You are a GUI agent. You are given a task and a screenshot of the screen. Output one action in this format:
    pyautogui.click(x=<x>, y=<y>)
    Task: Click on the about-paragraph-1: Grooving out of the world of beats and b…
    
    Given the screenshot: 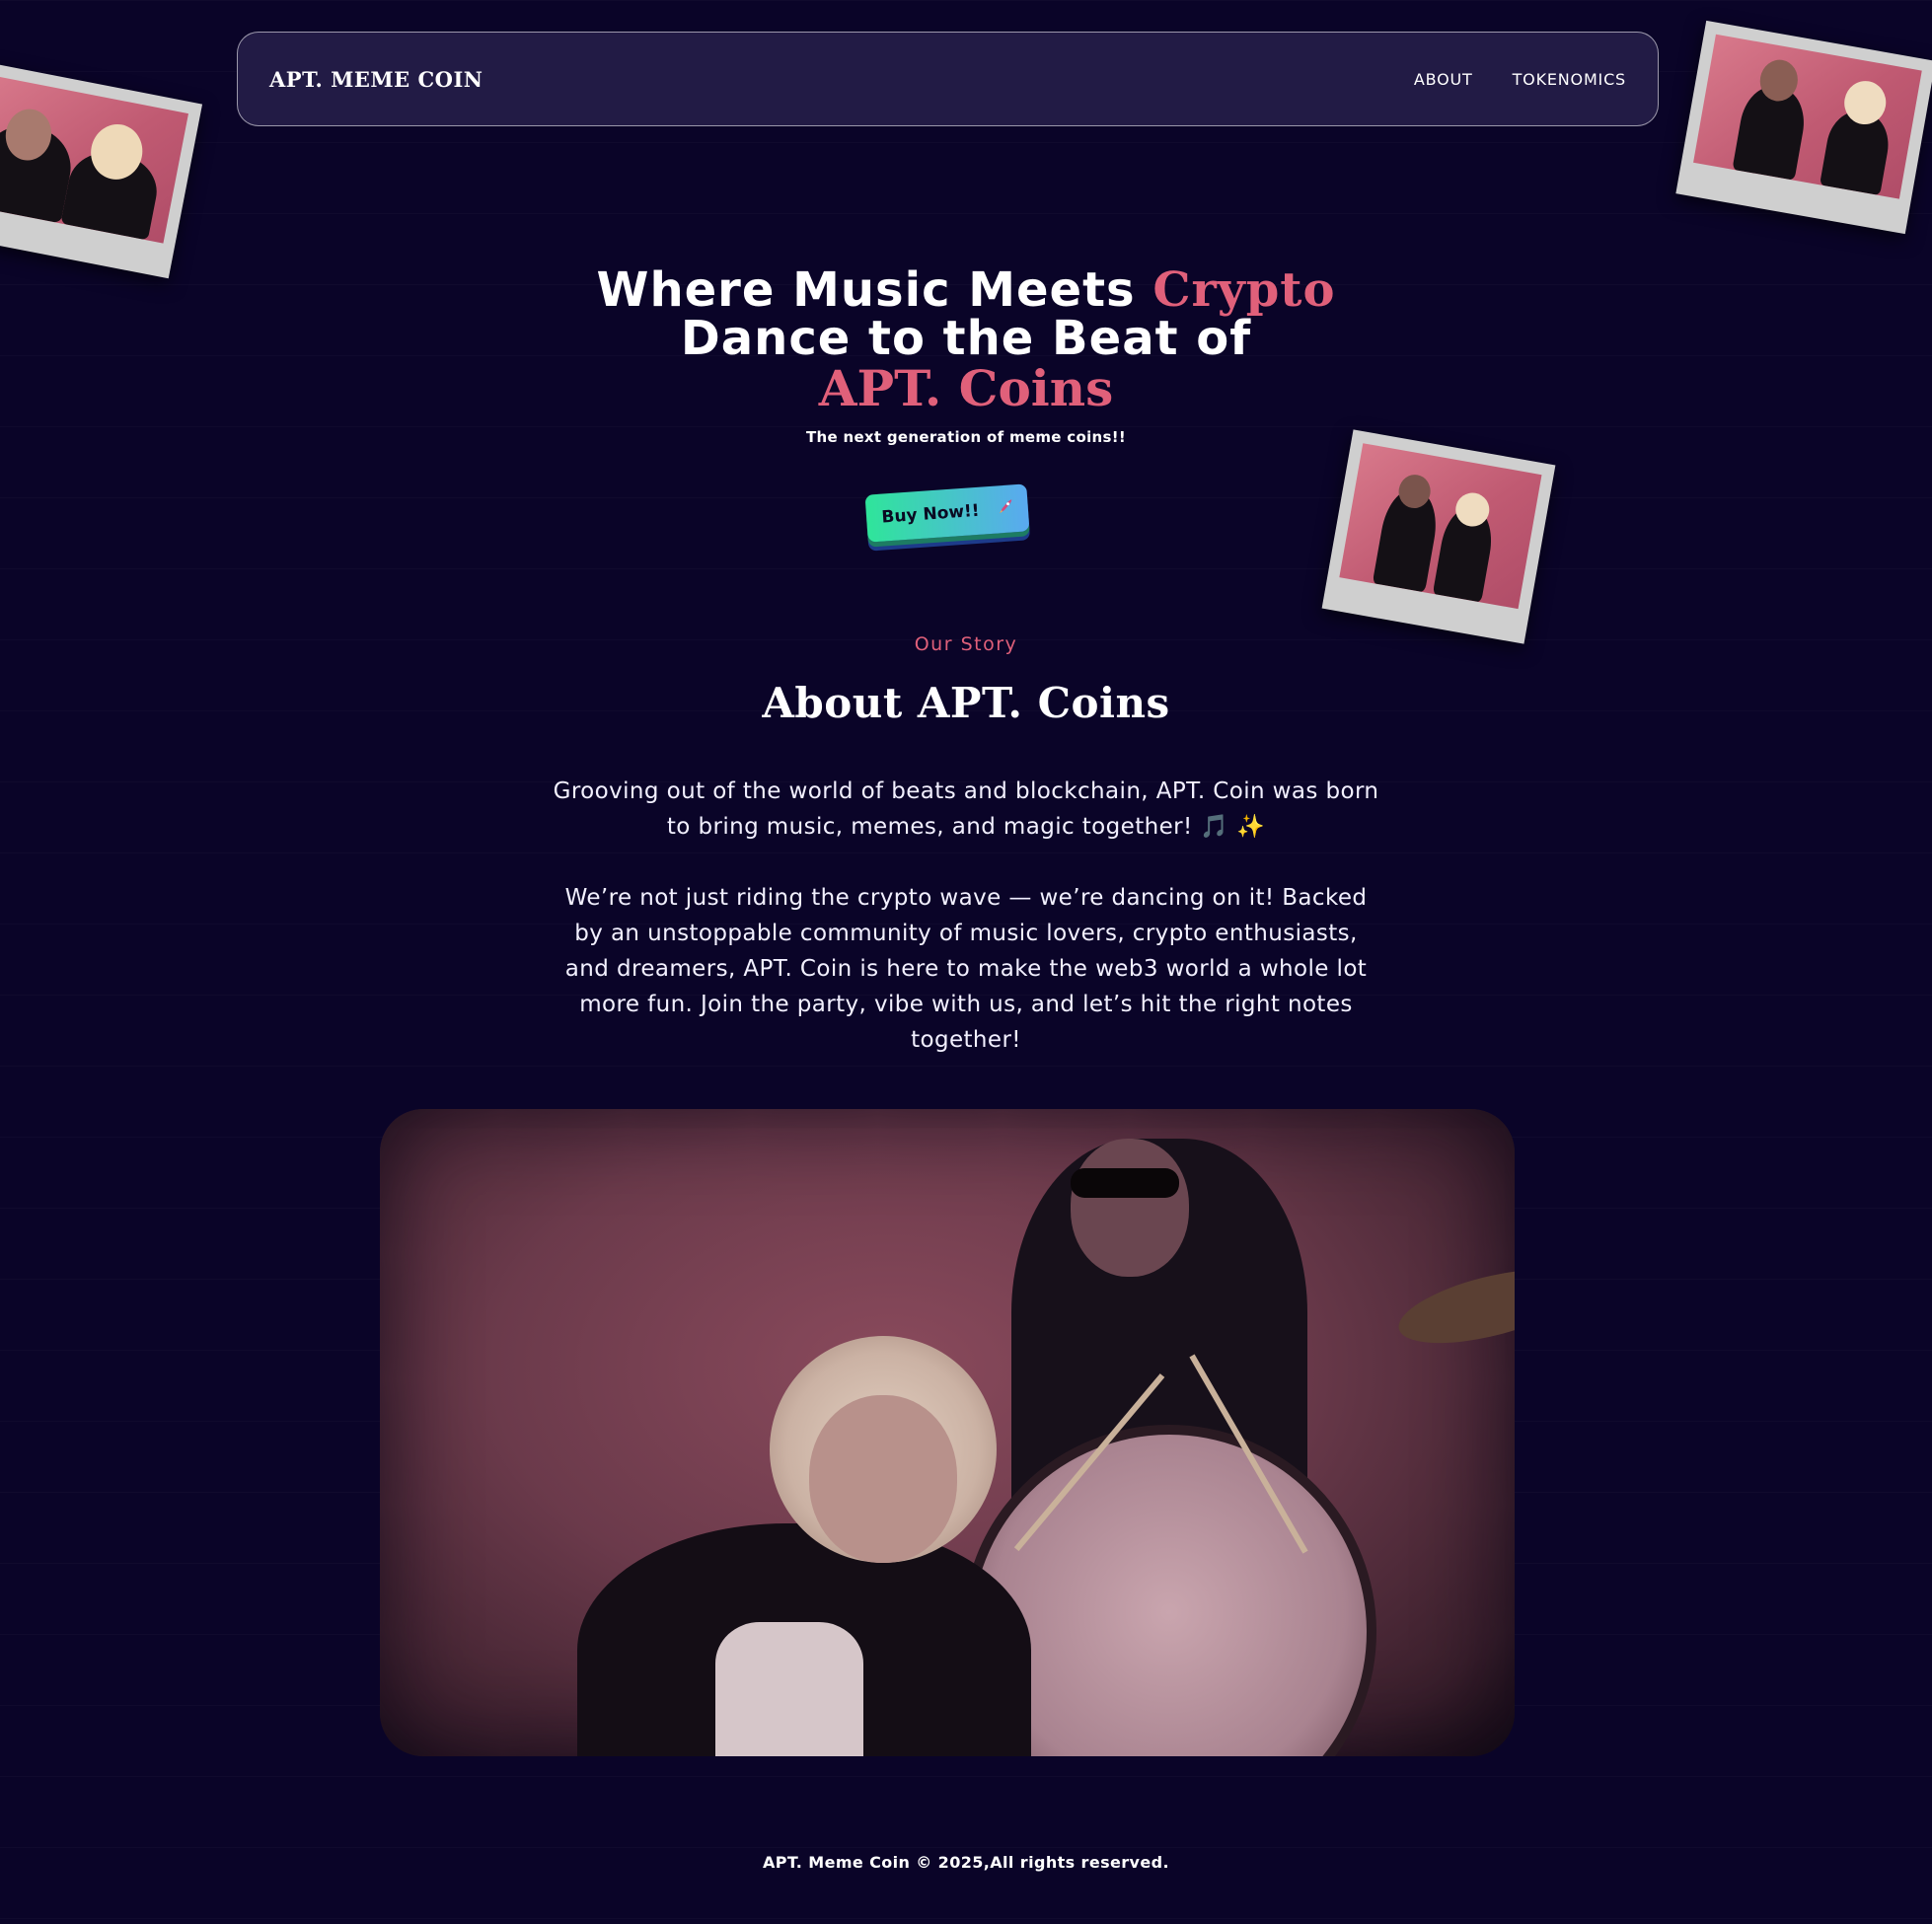 What is the action you would take?
    pyautogui.click(x=966, y=810)
    